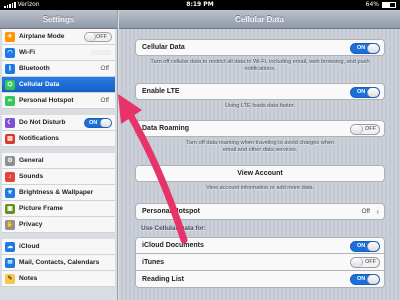 This screenshot has width=400, height=300. I want to click on sidebar-item-airplane-mode: ✈ Airplane Mode OFF, so click(58, 37).